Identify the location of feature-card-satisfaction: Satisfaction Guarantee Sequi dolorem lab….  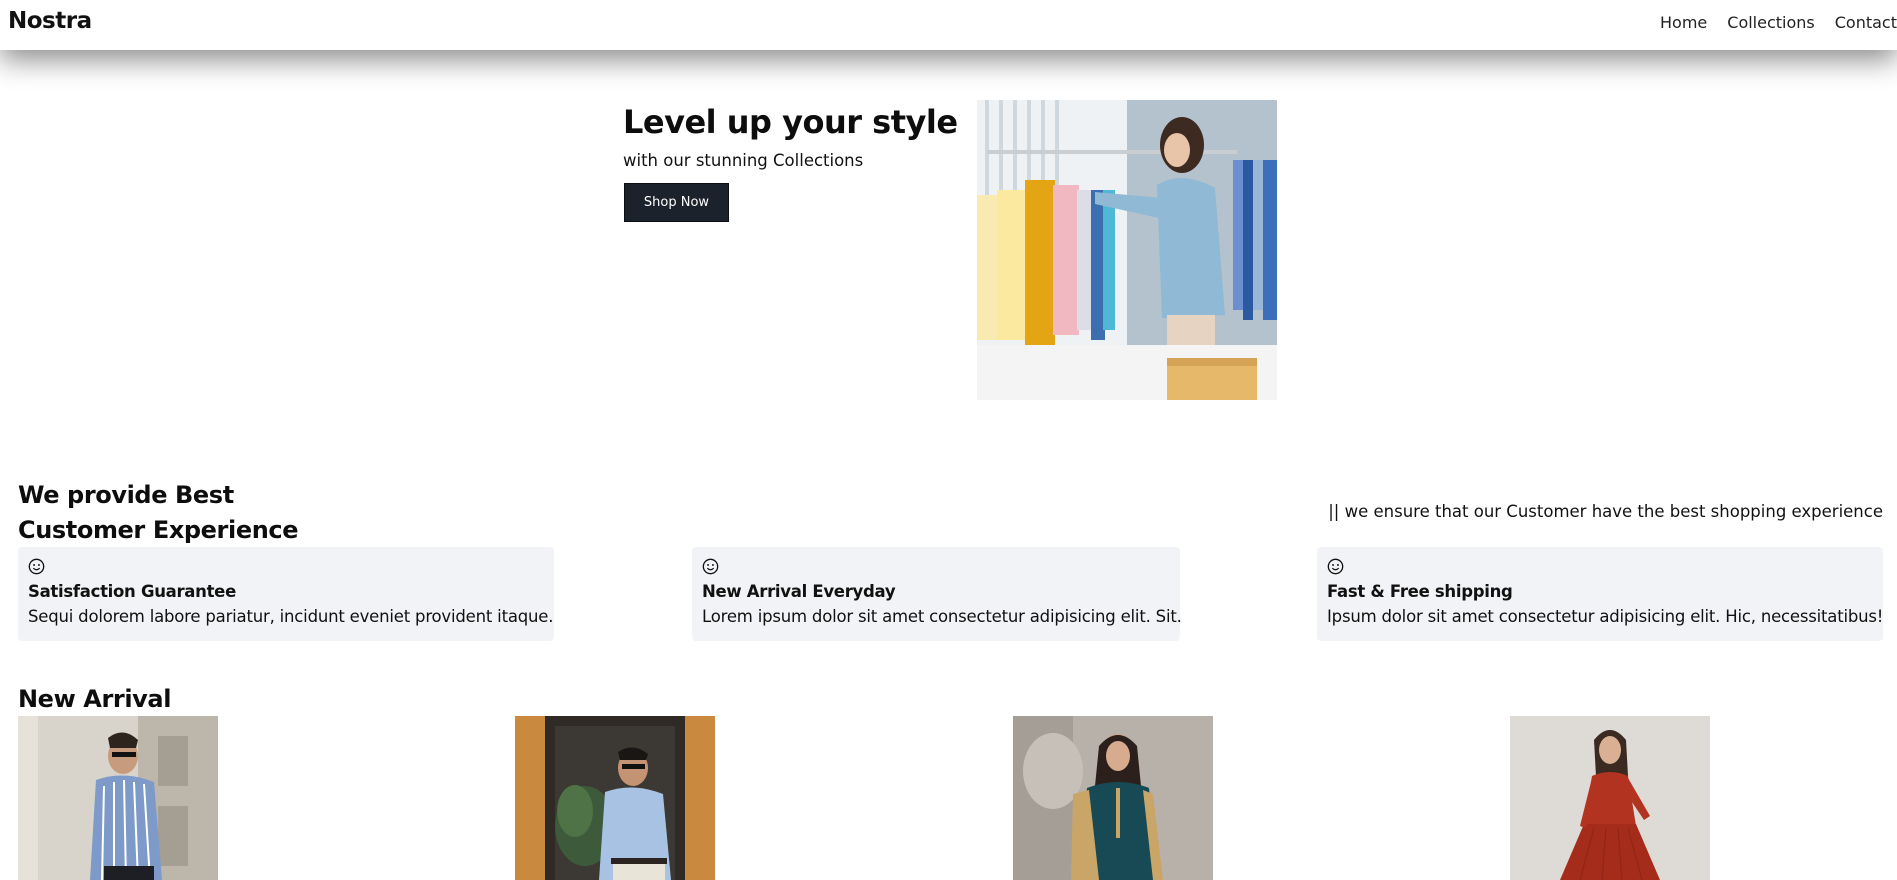
(286, 594).